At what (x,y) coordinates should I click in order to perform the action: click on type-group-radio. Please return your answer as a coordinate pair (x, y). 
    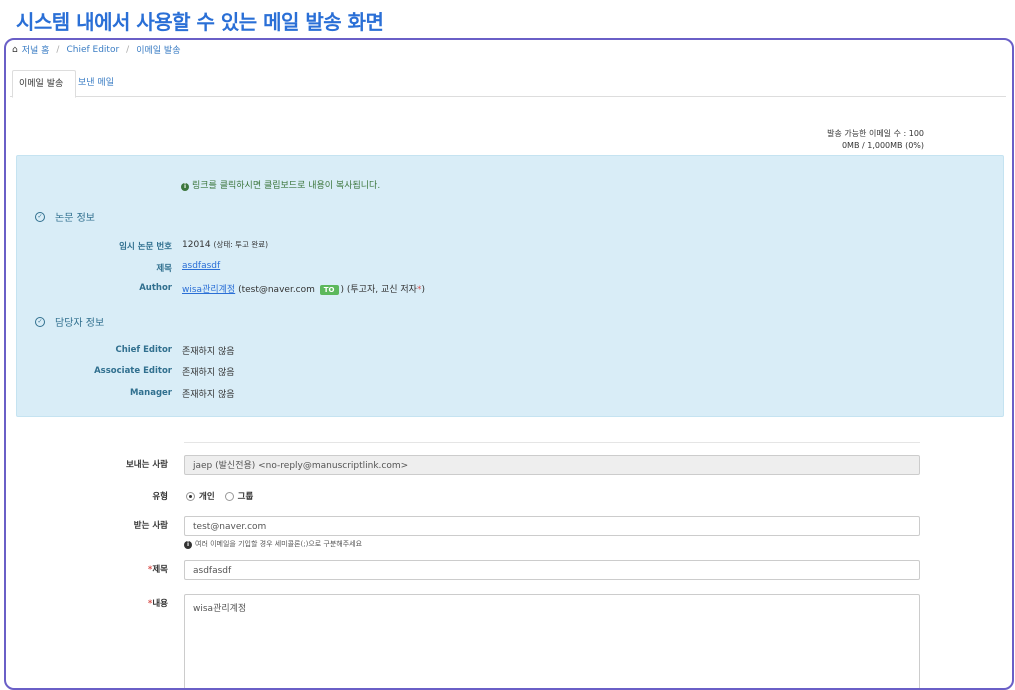
    Looking at the image, I should click on (229, 496).